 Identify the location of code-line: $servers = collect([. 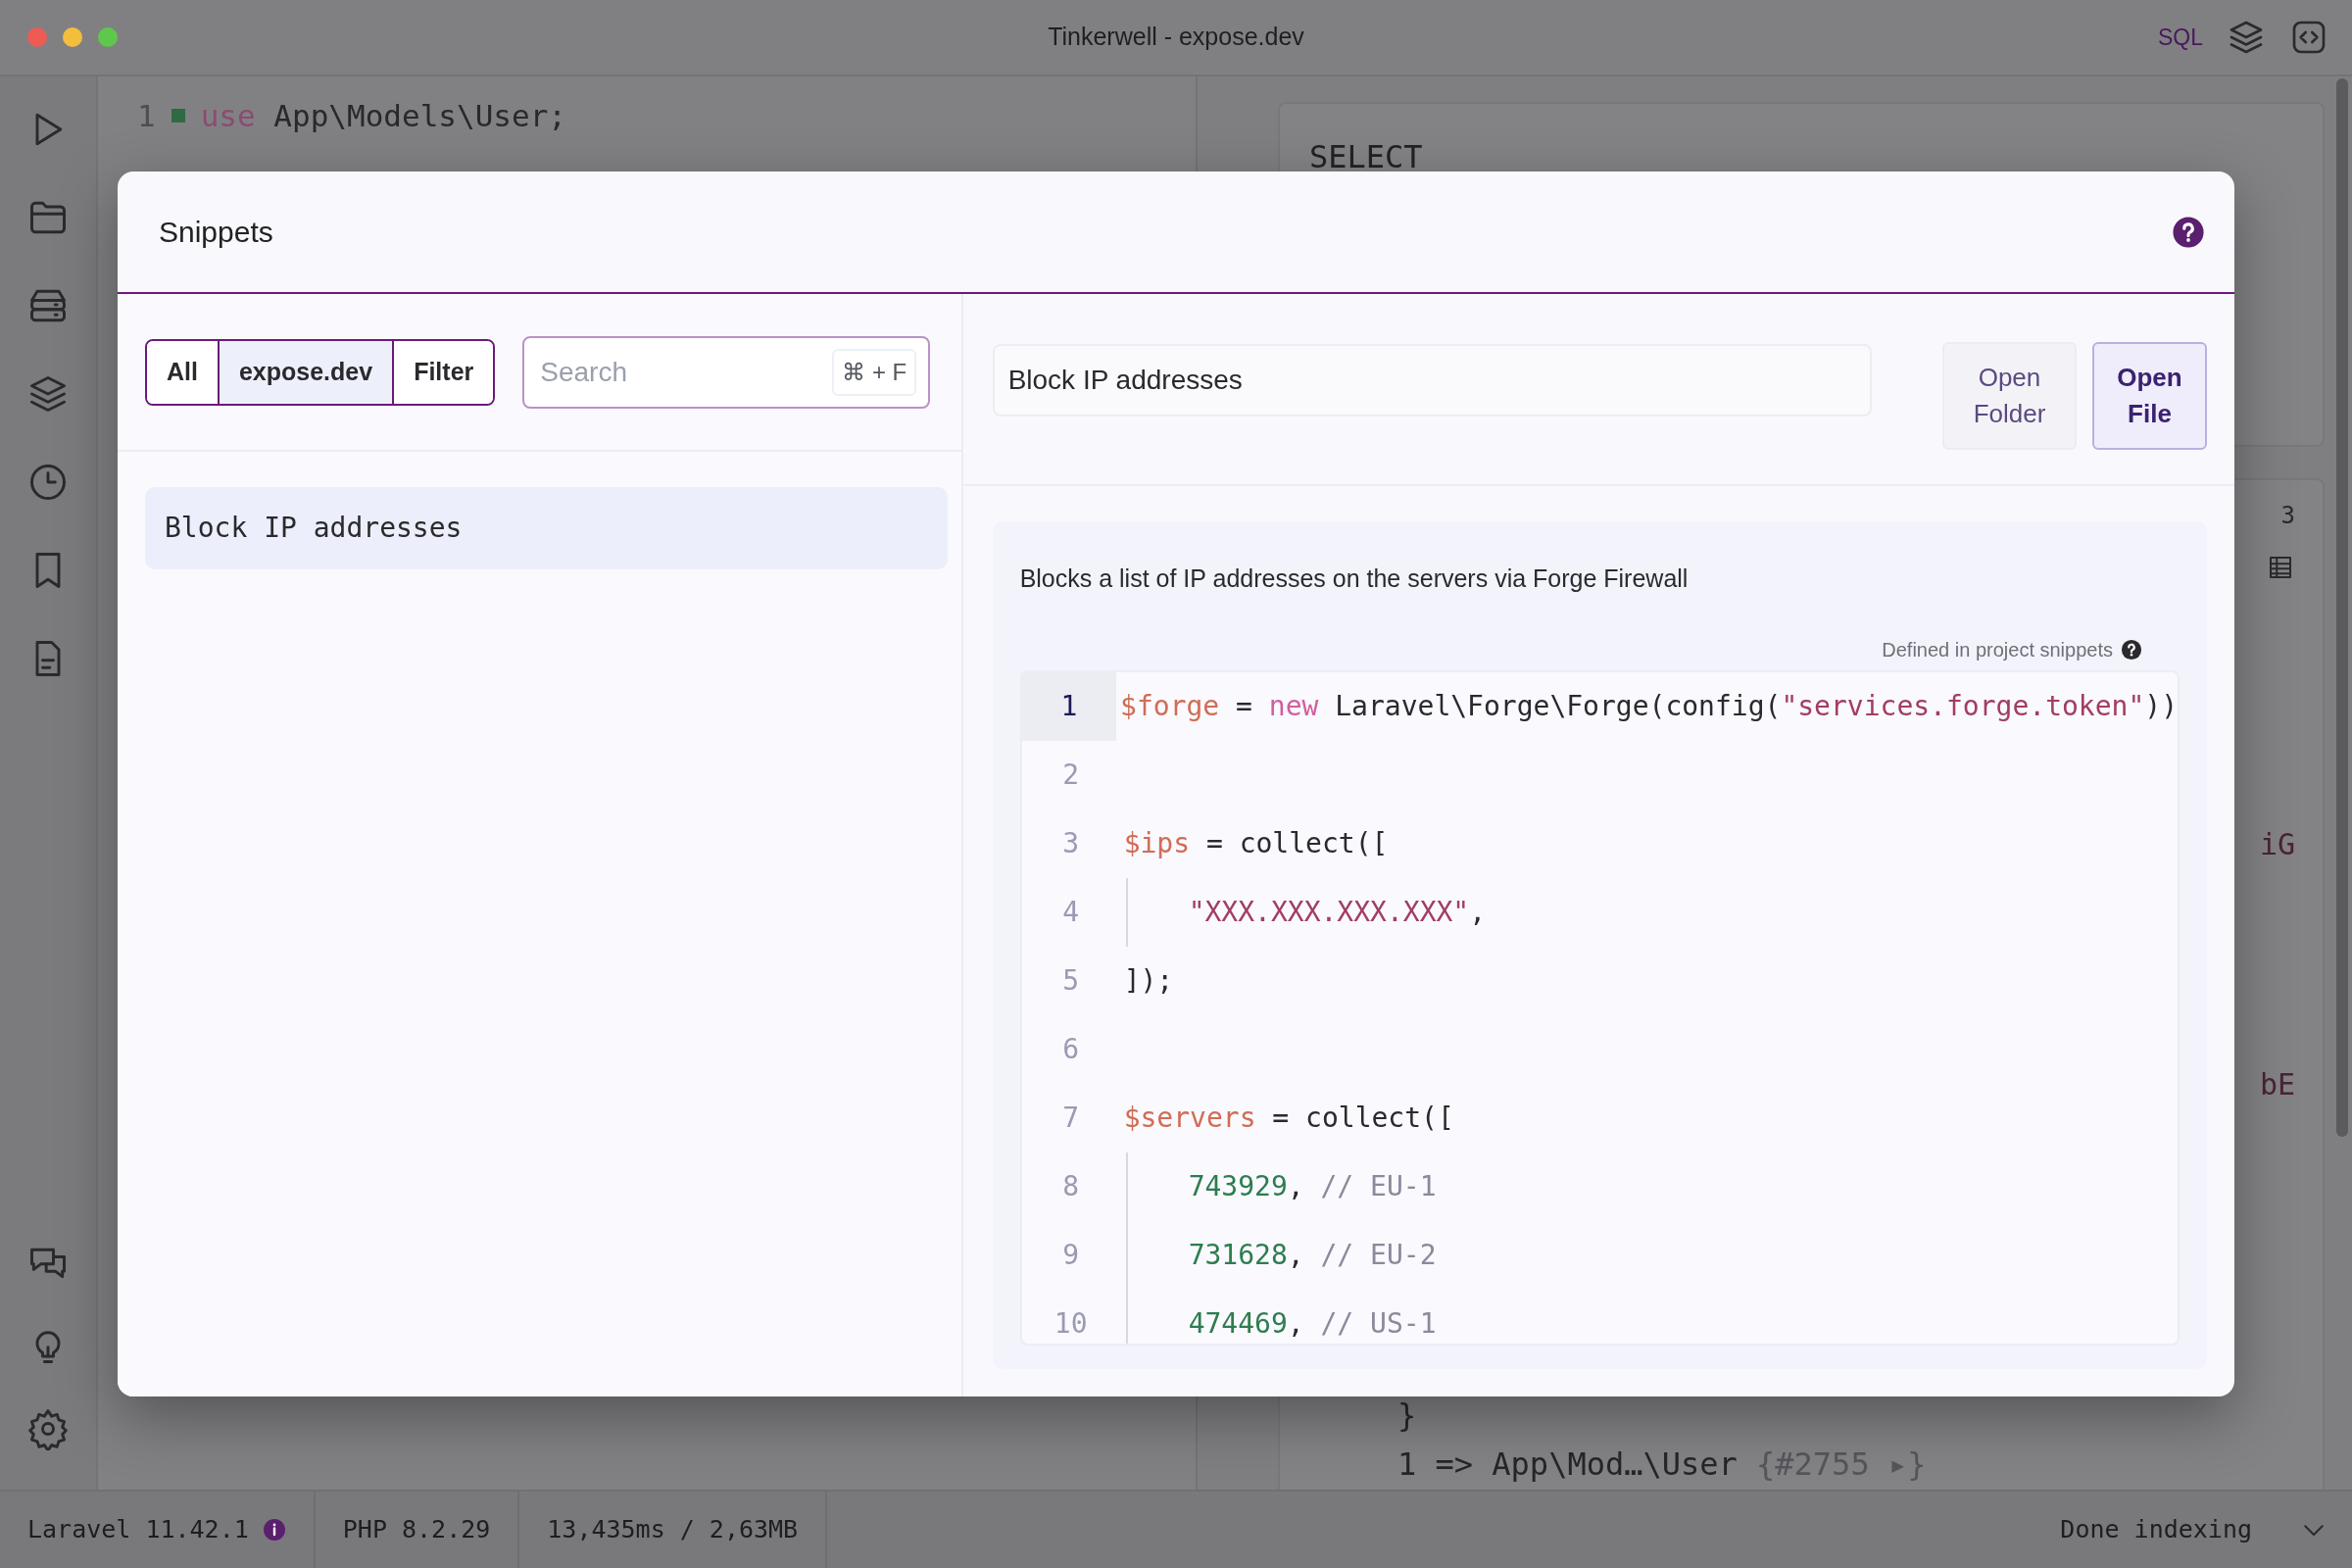
(1288, 1118).